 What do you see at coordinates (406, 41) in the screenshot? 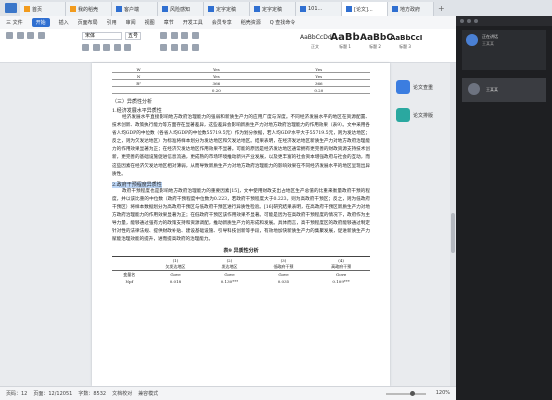
I see `style-3: AaBbCcI 标题 3` at bounding box center [406, 41].